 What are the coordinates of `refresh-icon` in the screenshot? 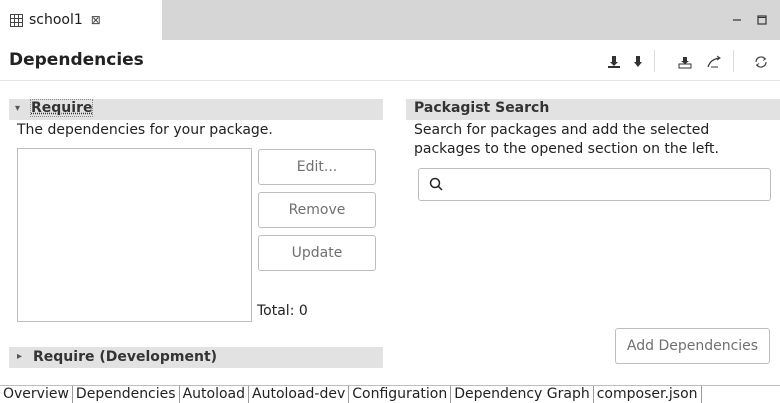 It's located at (761, 62).